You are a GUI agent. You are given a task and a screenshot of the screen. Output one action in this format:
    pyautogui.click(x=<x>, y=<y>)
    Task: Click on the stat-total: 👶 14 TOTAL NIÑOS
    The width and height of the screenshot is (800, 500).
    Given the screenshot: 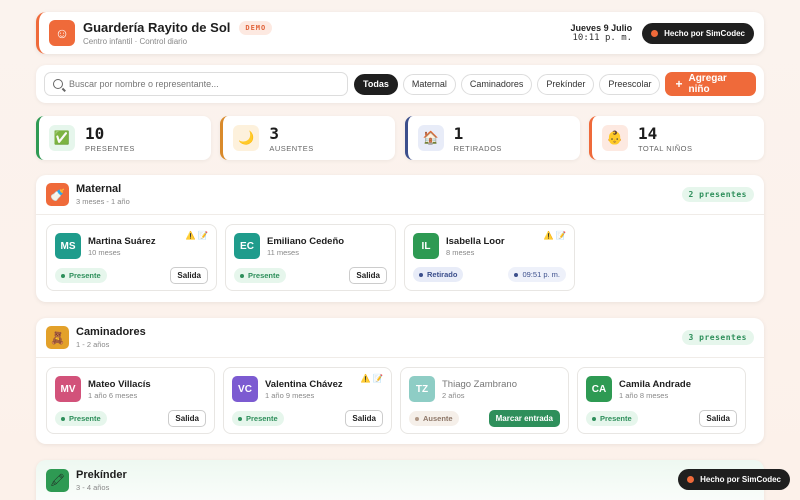 What is the action you would take?
    pyautogui.click(x=676, y=138)
    